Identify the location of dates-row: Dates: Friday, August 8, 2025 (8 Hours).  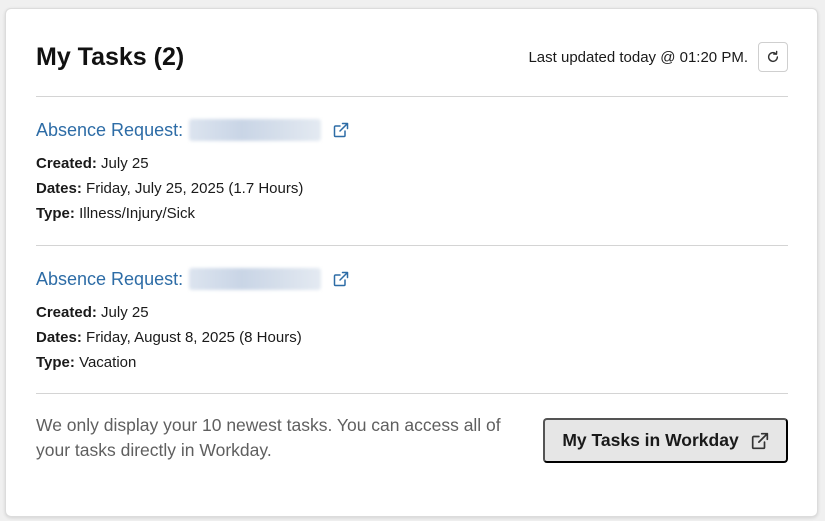
(169, 337).